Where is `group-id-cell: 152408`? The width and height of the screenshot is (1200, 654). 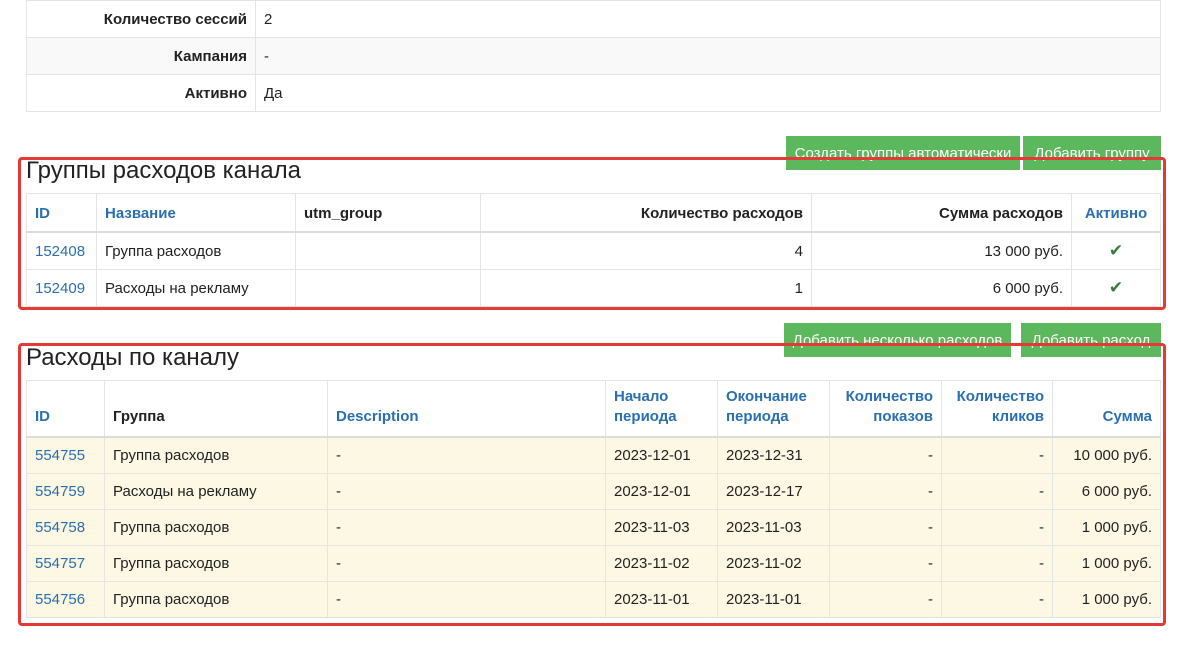 group-id-cell: 152408 is located at coordinates (61, 251).